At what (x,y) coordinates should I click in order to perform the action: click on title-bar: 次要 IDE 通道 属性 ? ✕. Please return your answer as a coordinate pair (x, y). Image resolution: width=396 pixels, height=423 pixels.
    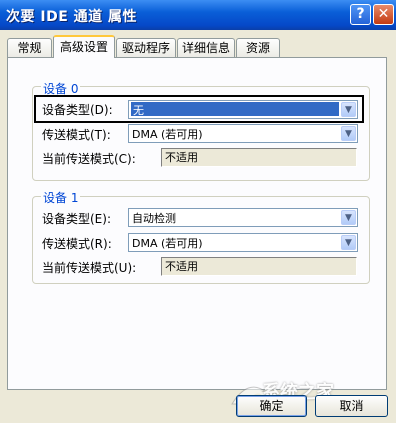
    Looking at the image, I should click on (198, 15).